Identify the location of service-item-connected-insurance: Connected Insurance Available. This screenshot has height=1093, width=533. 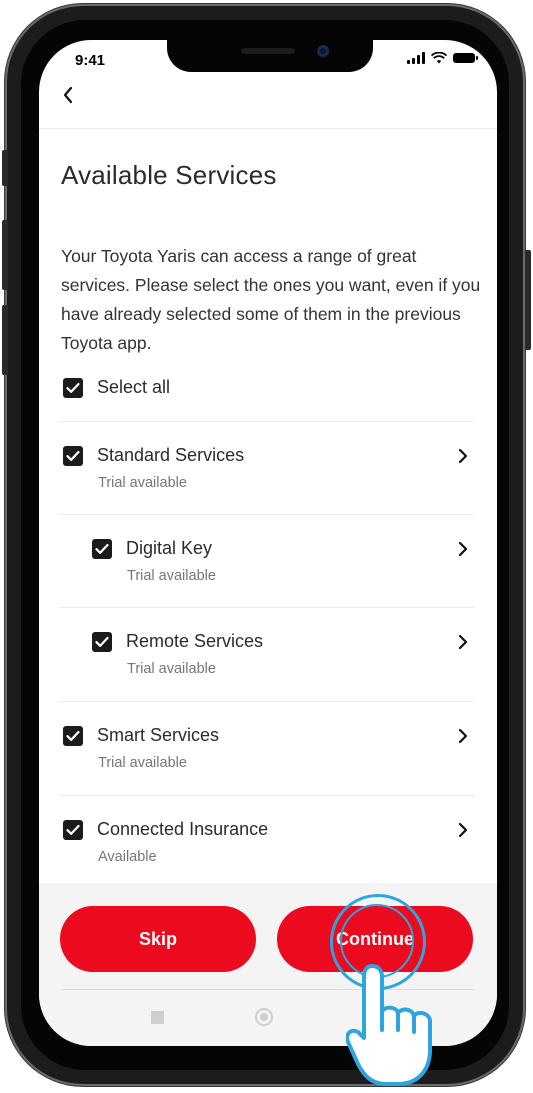
(268, 841).